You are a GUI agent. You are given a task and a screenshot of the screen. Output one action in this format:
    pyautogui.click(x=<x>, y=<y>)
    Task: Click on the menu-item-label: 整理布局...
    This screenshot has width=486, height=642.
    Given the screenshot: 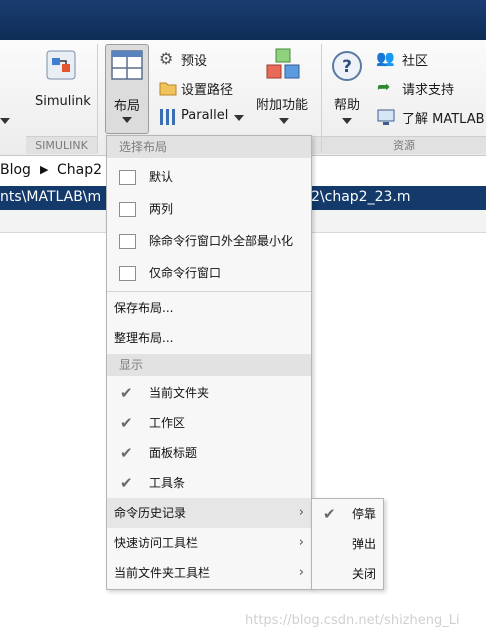 What is the action you would take?
    pyautogui.click(x=144, y=338)
    